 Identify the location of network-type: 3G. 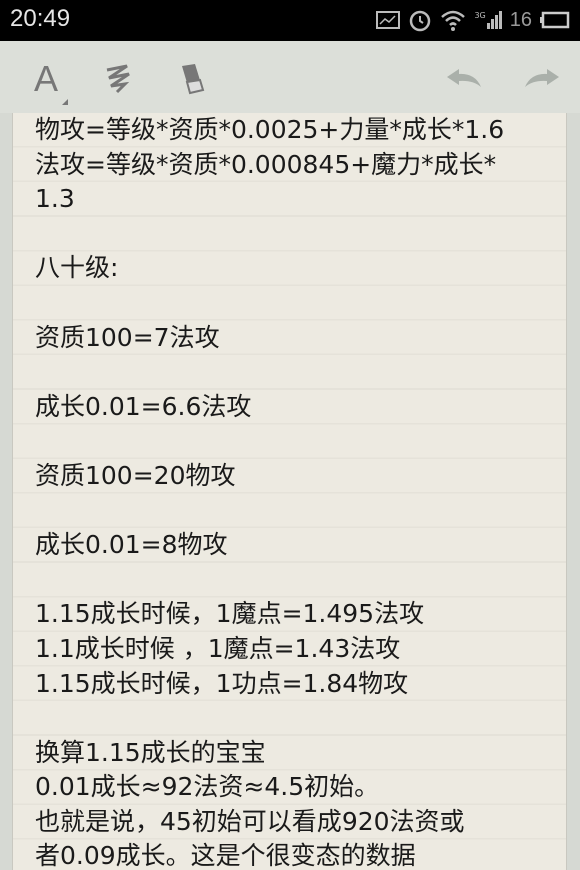
(480, 15).